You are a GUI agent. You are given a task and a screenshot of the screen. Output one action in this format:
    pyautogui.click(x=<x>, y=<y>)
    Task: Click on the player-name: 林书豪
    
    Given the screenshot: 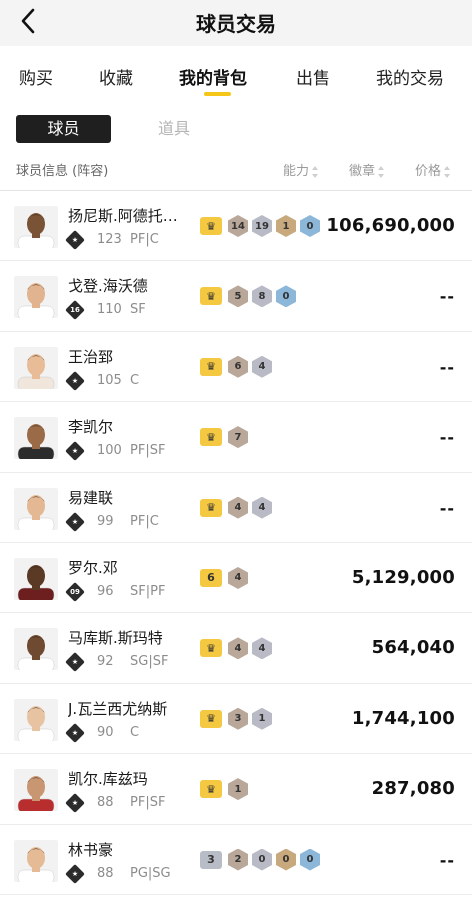 What is the action you would take?
    pyautogui.click(x=91, y=849)
    